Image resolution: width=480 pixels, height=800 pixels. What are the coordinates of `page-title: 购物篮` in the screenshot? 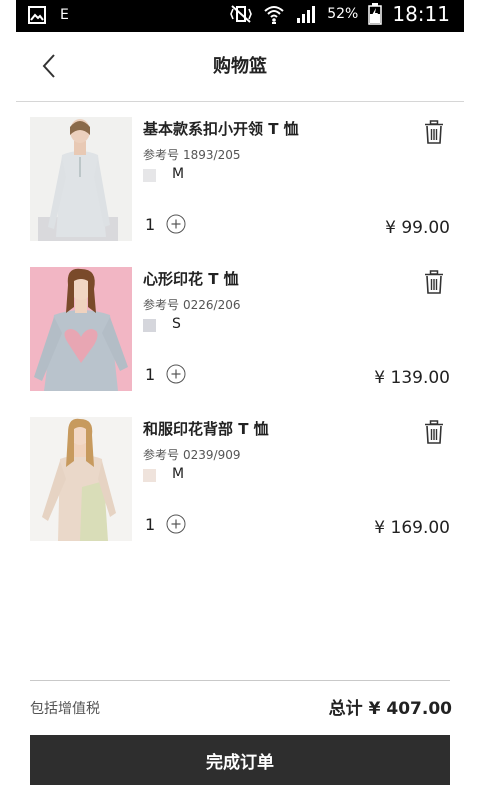 It's located at (240, 66).